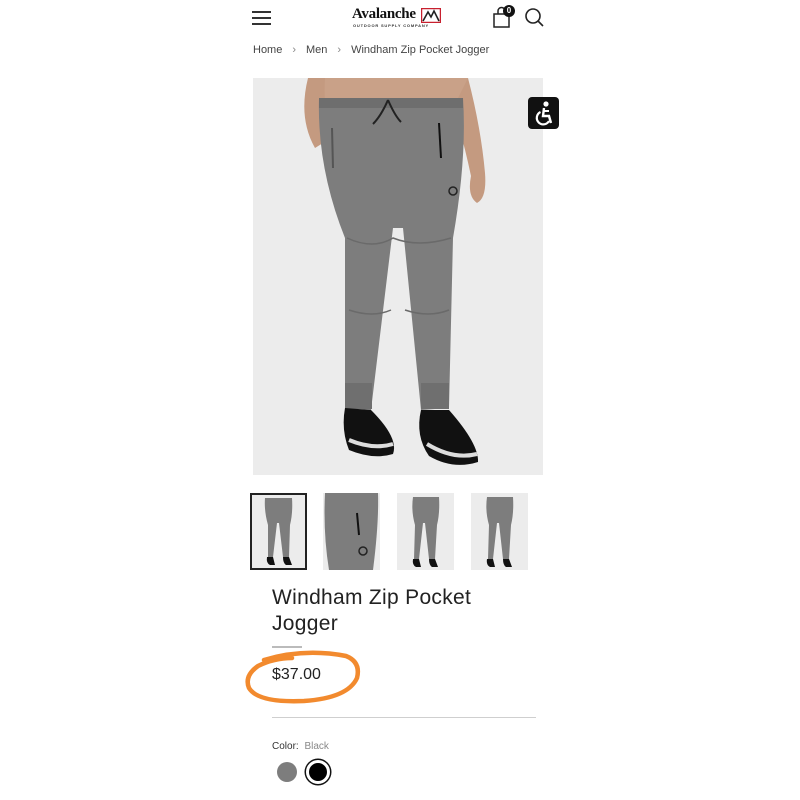 The width and height of the screenshot is (800, 800). I want to click on brand-logo: Avalanche OUTDOOR SUPPLY COMPANY, so click(399, 18).